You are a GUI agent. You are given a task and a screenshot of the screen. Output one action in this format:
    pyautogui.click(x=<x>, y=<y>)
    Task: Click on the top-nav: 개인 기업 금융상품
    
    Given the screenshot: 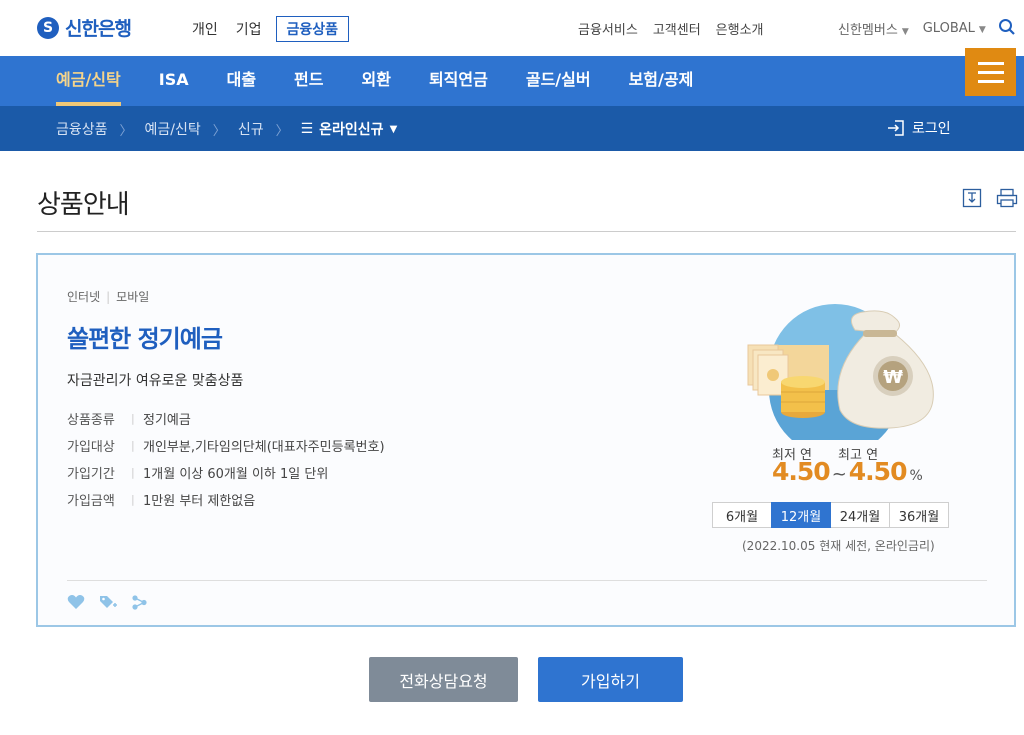 What is the action you would take?
    pyautogui.click(x=269, y=29)
    